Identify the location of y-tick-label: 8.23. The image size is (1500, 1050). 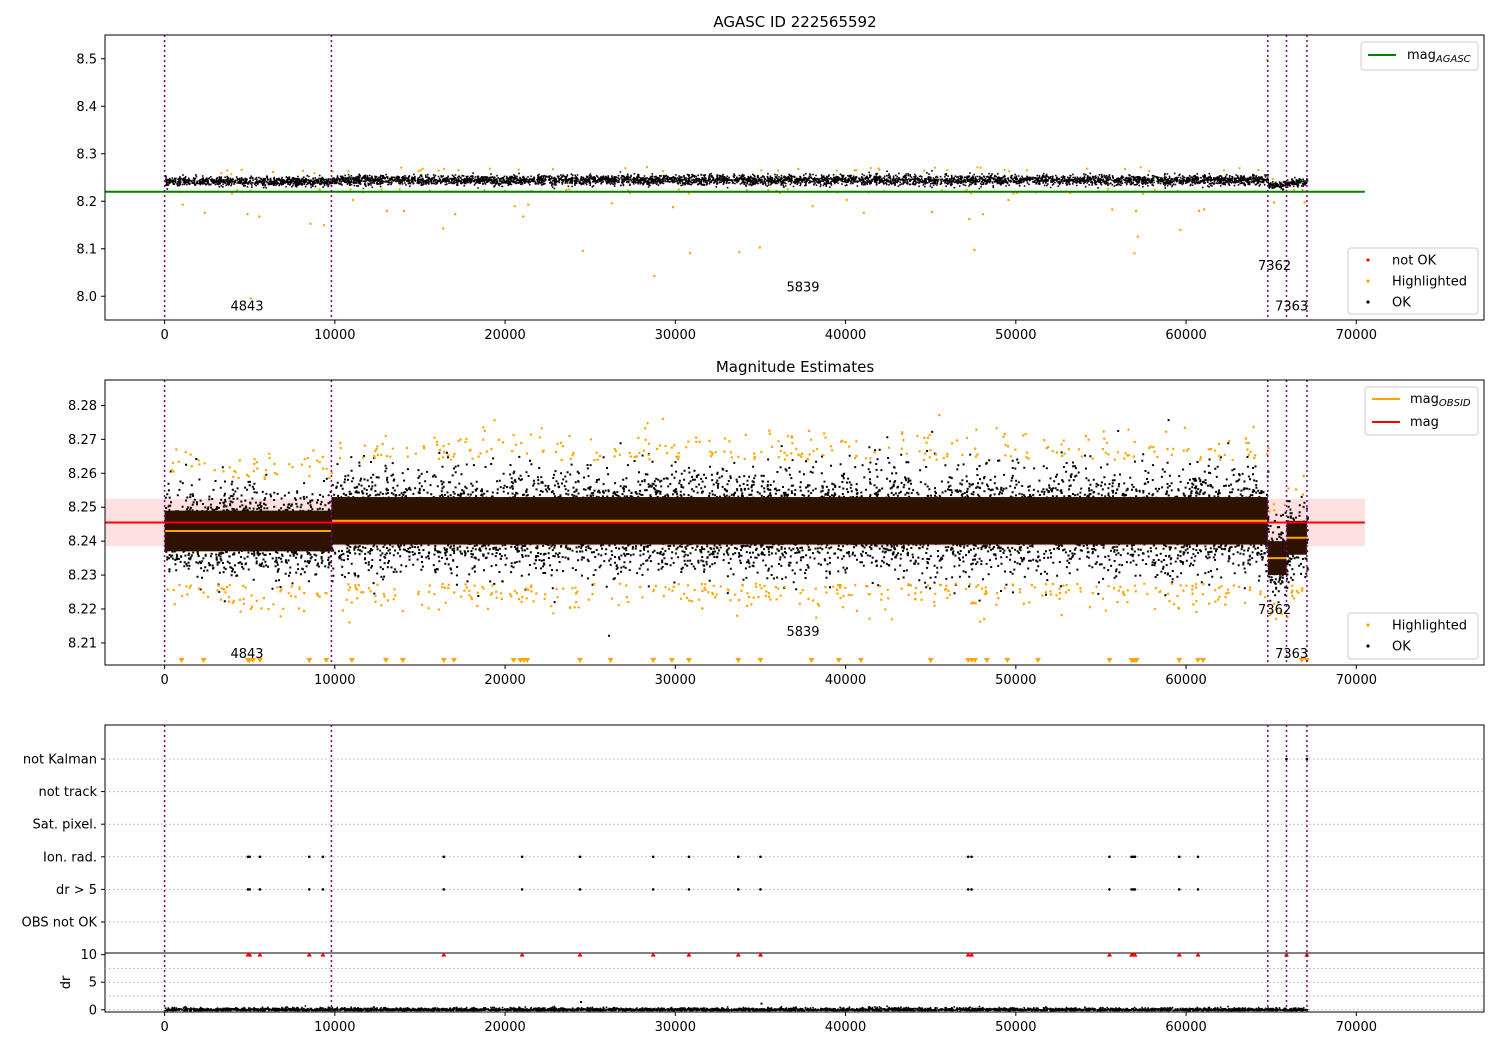
(82, 576).